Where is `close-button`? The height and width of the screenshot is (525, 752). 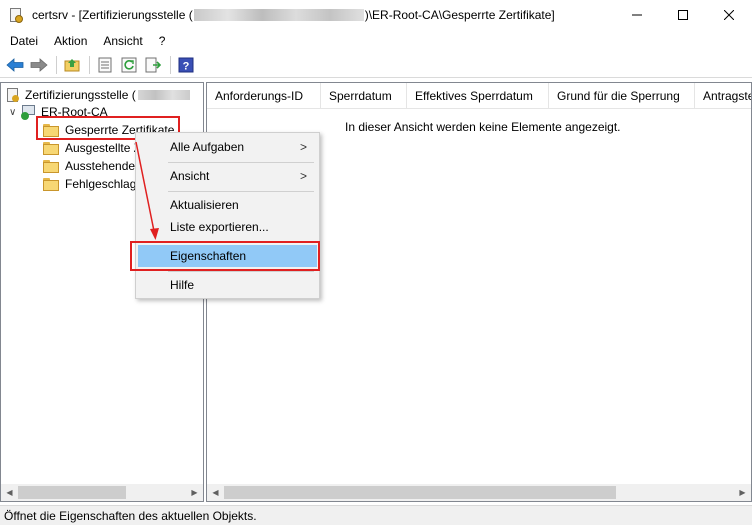 close-button is located at coordinates (729, 15).